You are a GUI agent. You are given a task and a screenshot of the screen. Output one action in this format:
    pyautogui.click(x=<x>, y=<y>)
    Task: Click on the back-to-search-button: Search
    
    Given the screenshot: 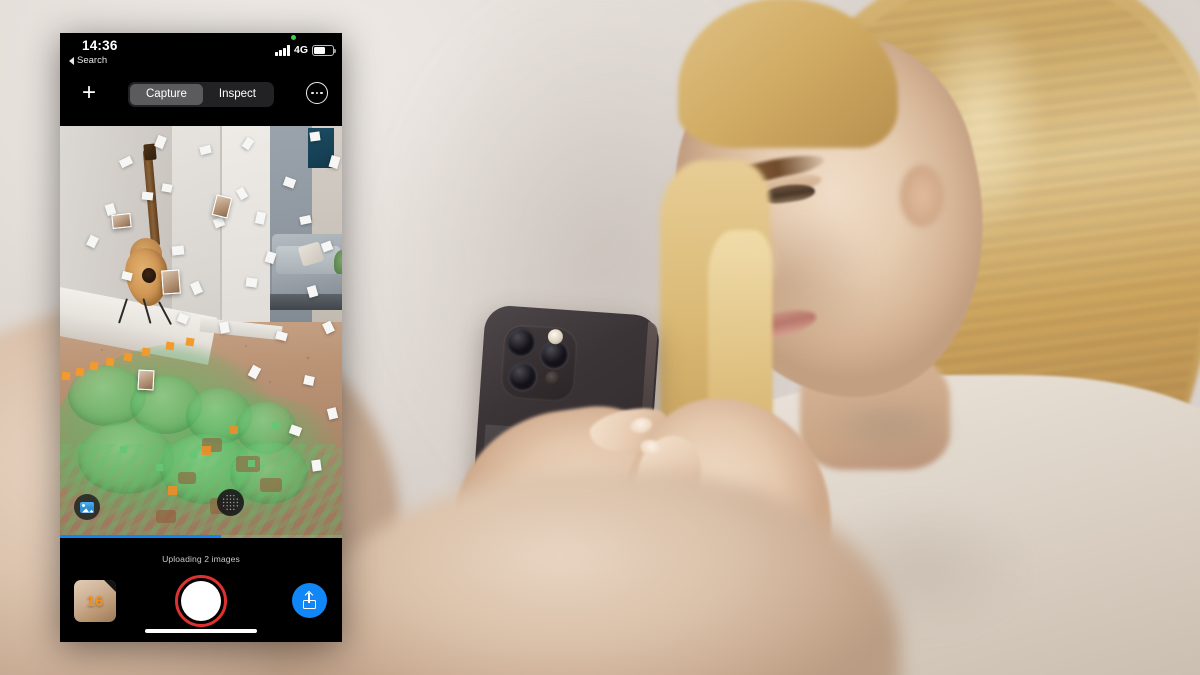 What is the action you would take?
    pyautogui.click(x=88, y=60)
    